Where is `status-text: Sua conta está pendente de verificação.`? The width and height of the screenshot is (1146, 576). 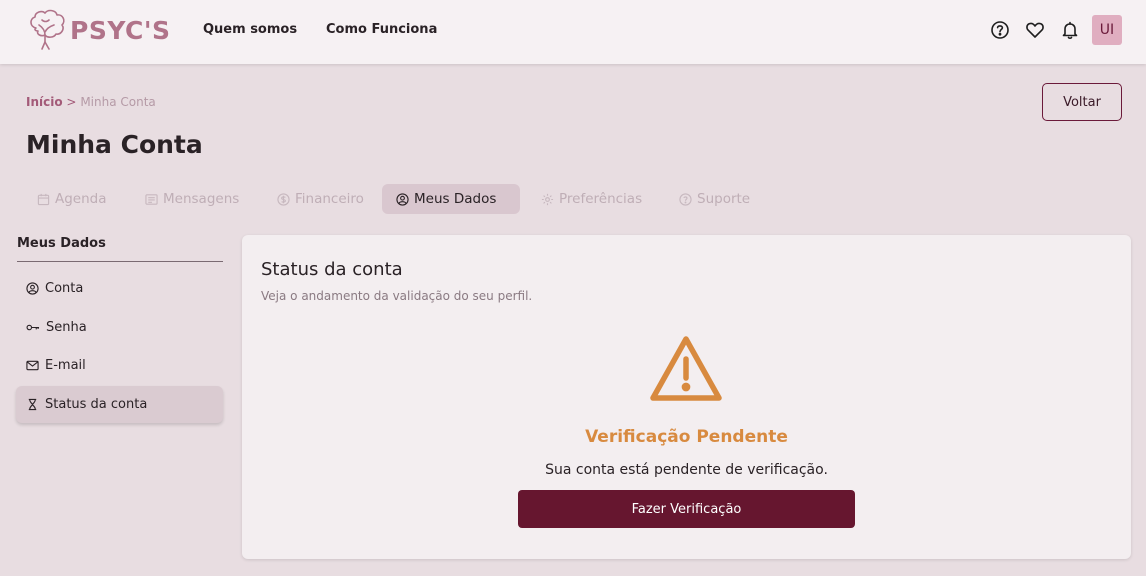 status-text: Sua conta está pendente de verificação. is located at coordinates (686, 470).